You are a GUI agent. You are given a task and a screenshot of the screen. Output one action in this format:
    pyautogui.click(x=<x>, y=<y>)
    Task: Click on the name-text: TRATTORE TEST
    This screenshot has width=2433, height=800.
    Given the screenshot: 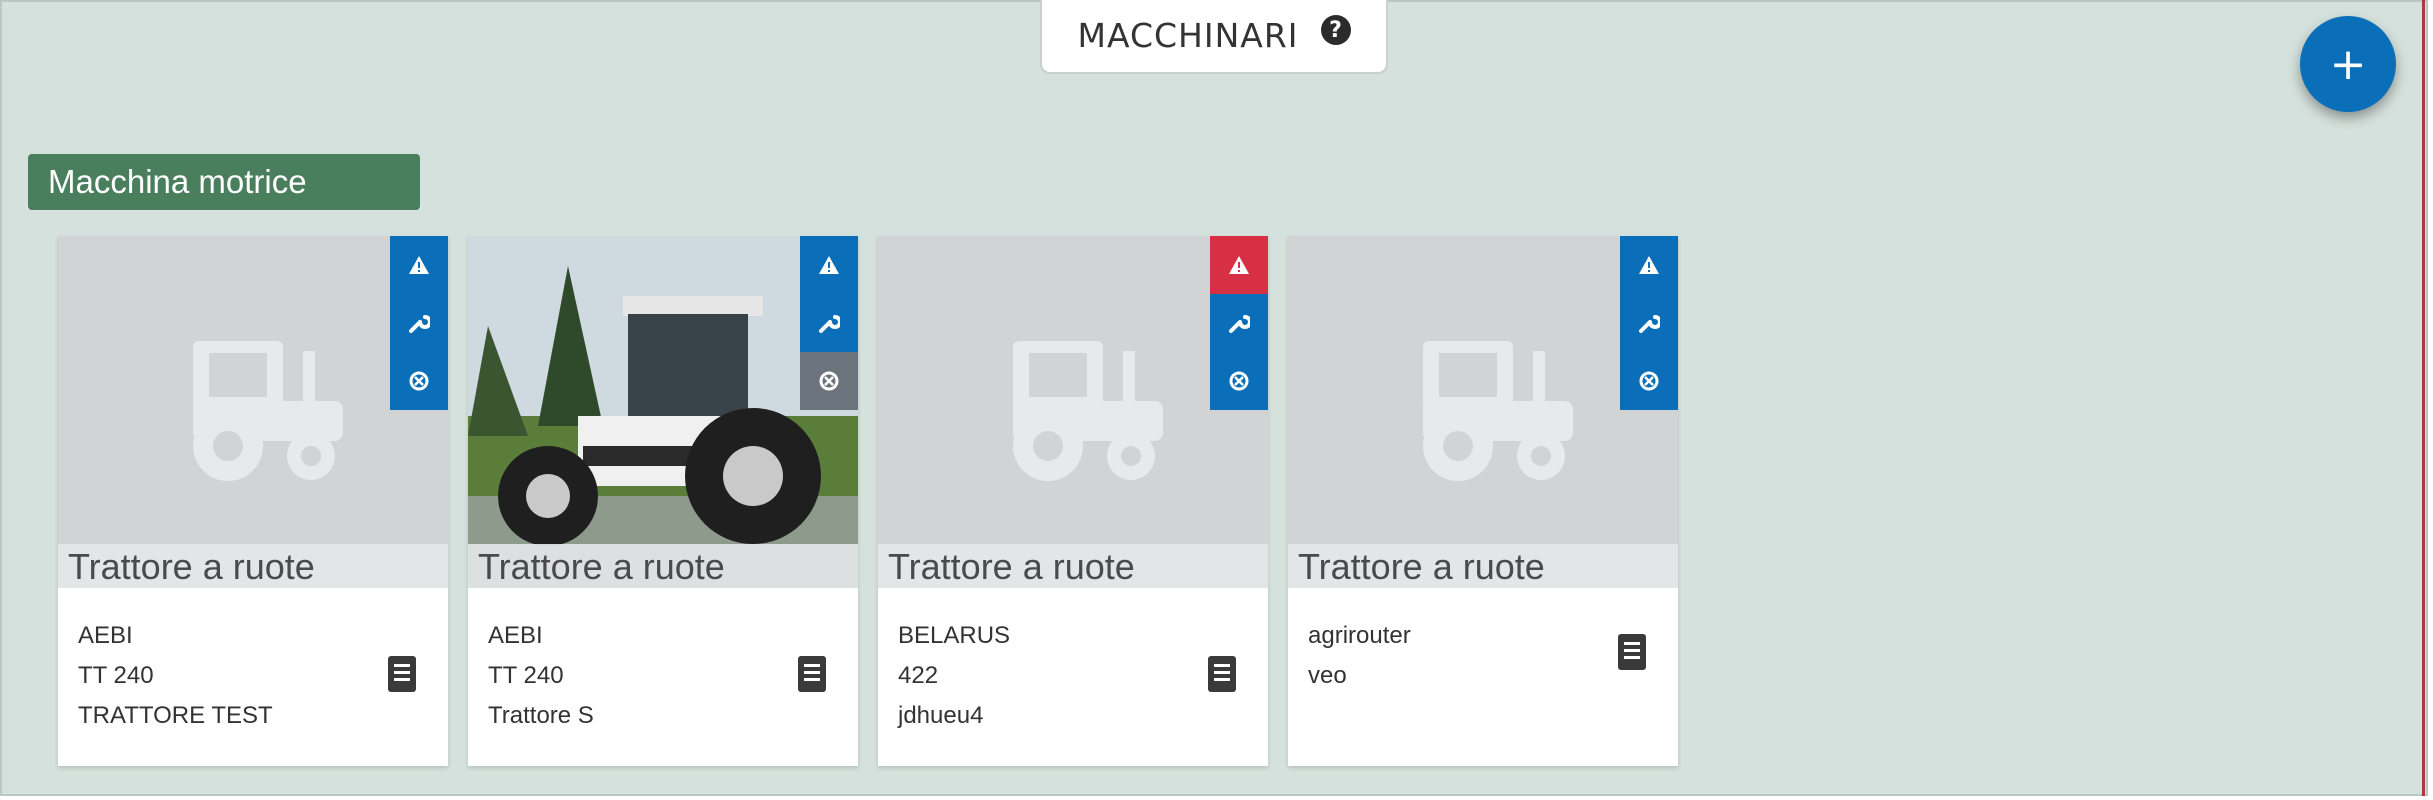 What is the action you would take?
    pyautogui.click(x=175, y=715)
    